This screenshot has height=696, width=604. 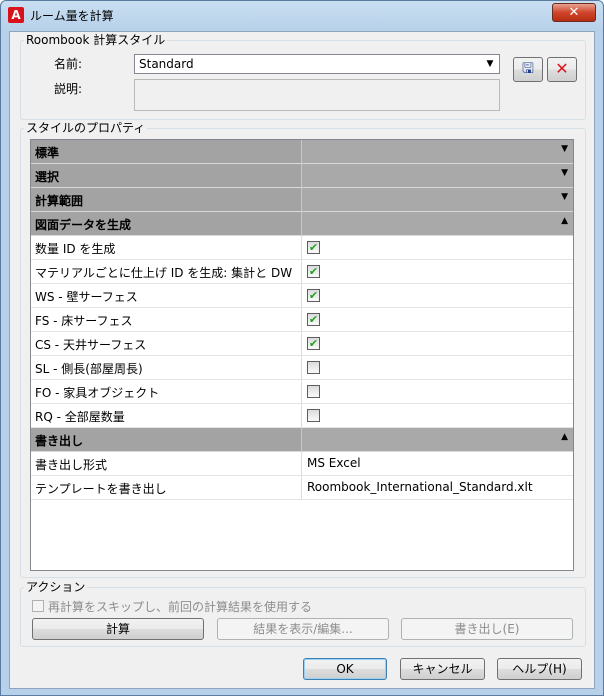 I want to click on title-bar: A ルーム量を計算 ✕, so click(x=302, y=16).